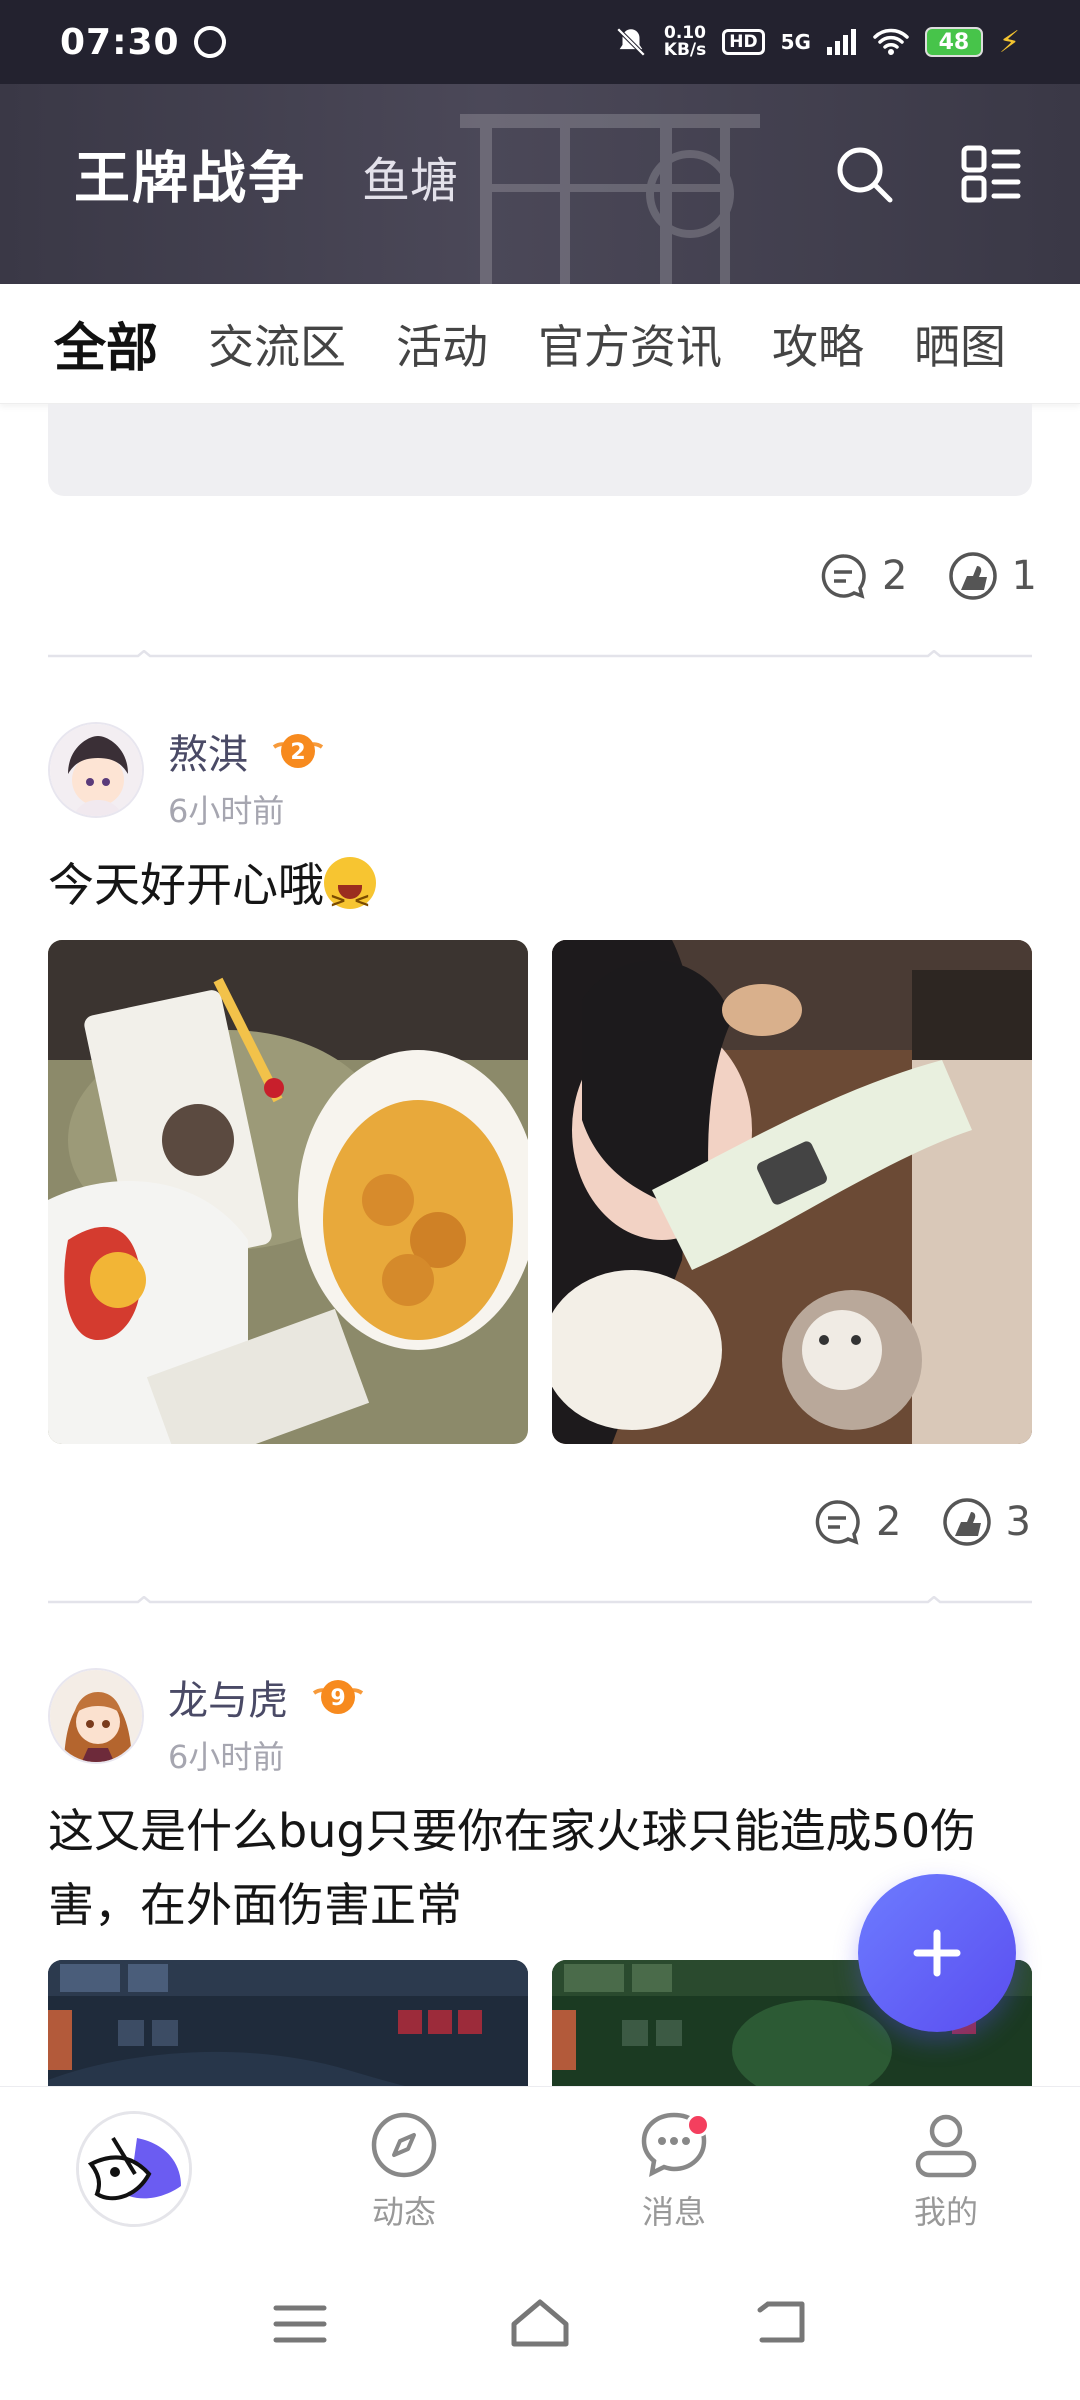  Describe the element at coordinates (403, 2212) in the screenshot. I see `nav-feed-label: 动态` at that location.